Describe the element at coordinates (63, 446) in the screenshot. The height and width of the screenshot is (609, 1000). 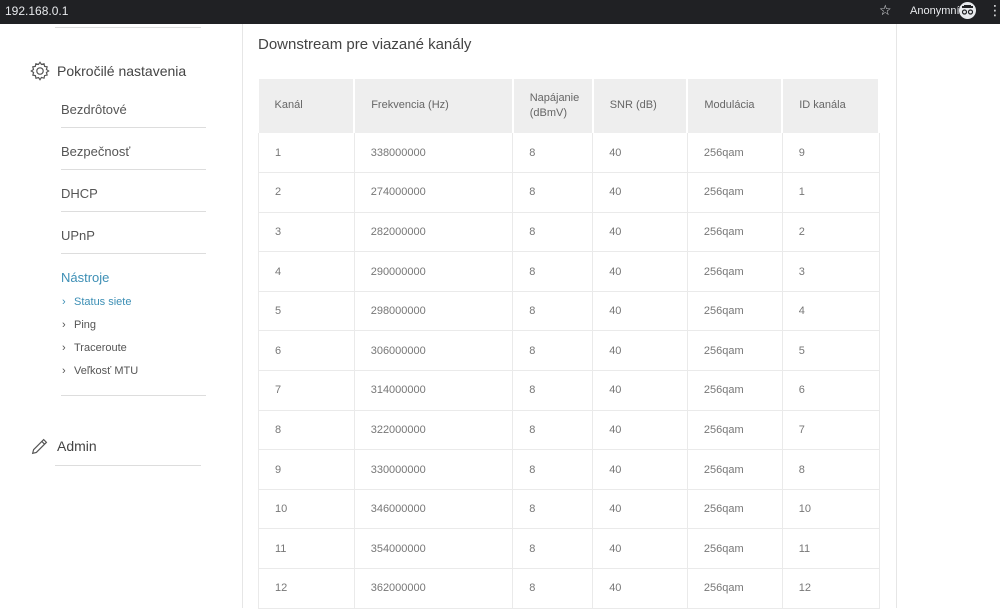
I see `admin-heading: Admin` at that location.